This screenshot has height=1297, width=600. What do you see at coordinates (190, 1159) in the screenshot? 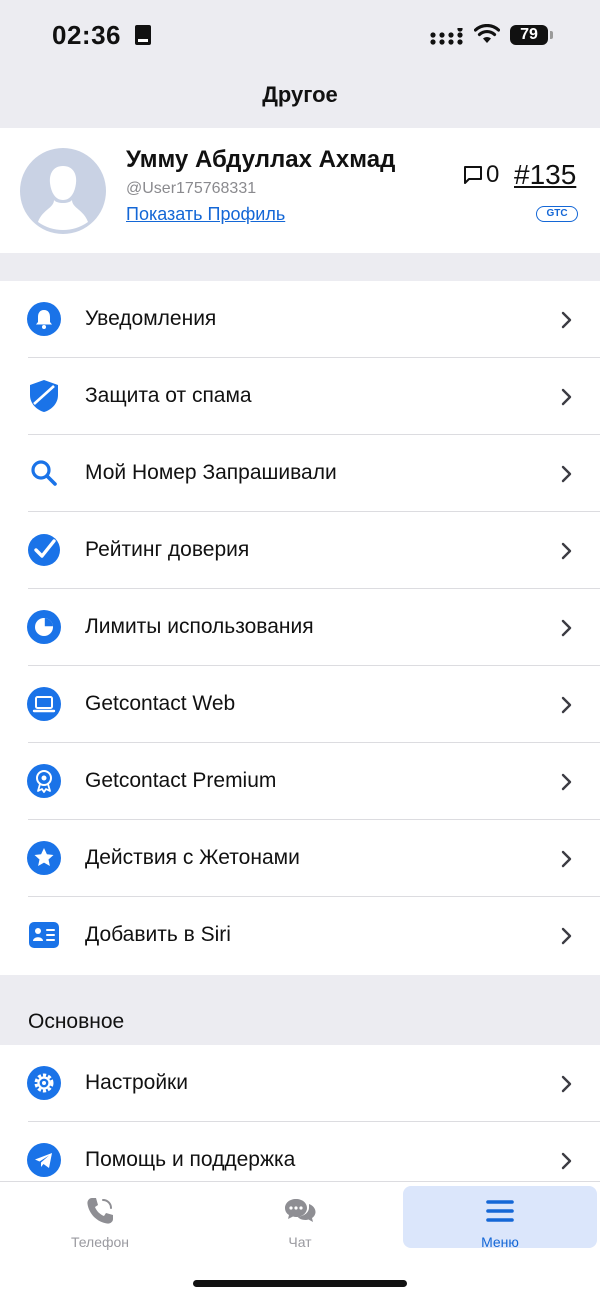
I see `menu-item-label: Помощь и поддержка` at bounding box center [190, 1159].